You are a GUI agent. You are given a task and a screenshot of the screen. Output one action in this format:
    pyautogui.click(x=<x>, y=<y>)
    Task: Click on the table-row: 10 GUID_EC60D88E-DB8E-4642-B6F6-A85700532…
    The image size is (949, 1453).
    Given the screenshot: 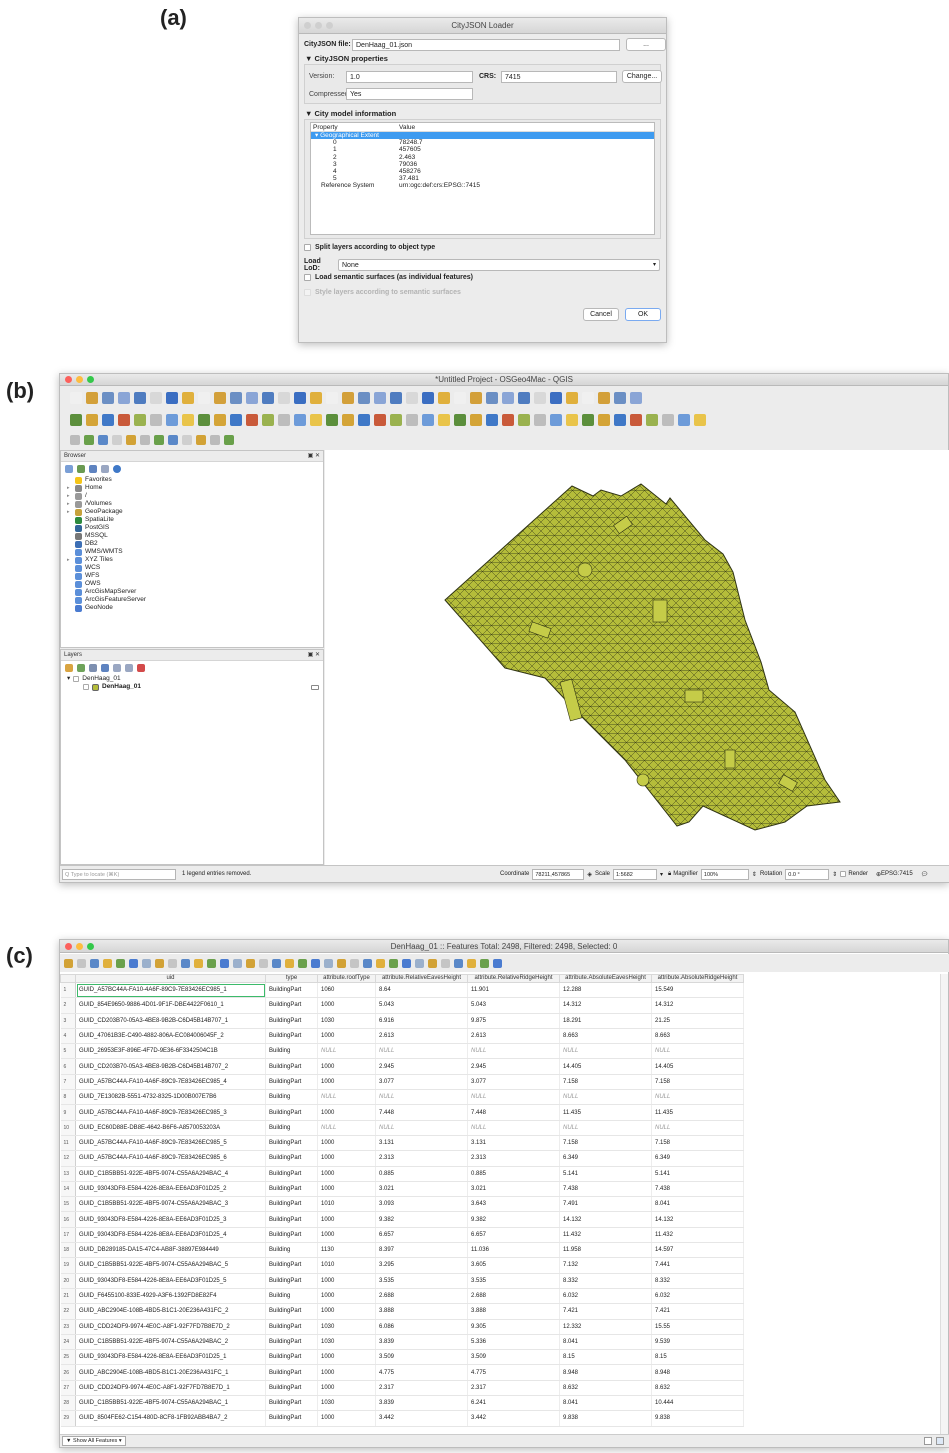 What is the action you would take?
    pyautogui.click(x=402, y=1128)
    